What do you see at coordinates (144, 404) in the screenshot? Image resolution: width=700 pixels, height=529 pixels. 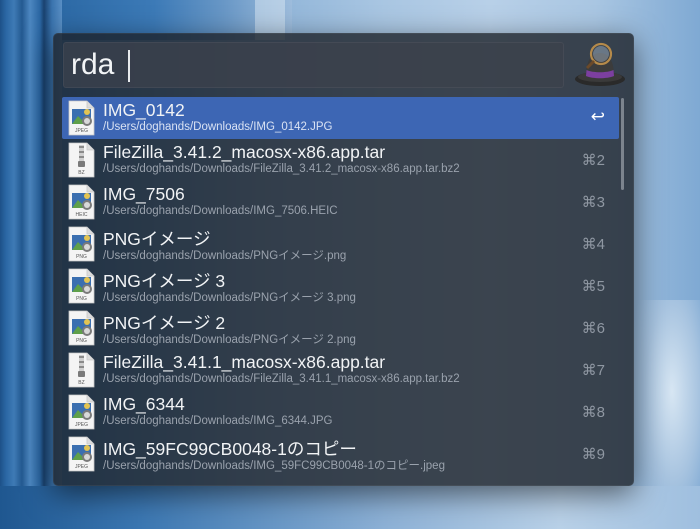 I see `result-title: IMG_6344` at bounding box center [144, 404].